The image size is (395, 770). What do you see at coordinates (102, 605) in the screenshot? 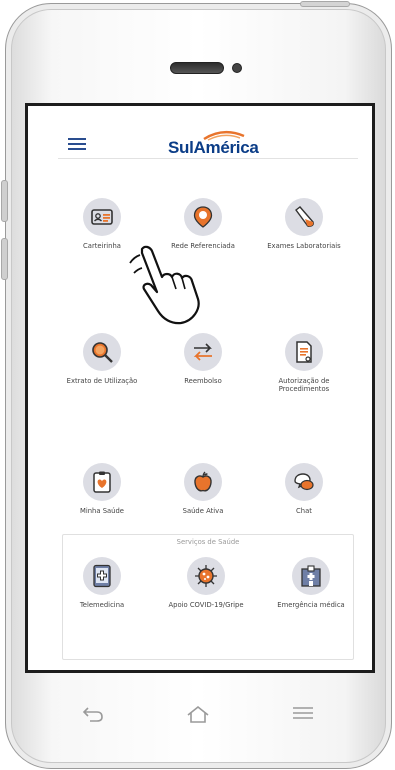
I see `service-item-label: Telemedicina` at bounding box center [102, 605].